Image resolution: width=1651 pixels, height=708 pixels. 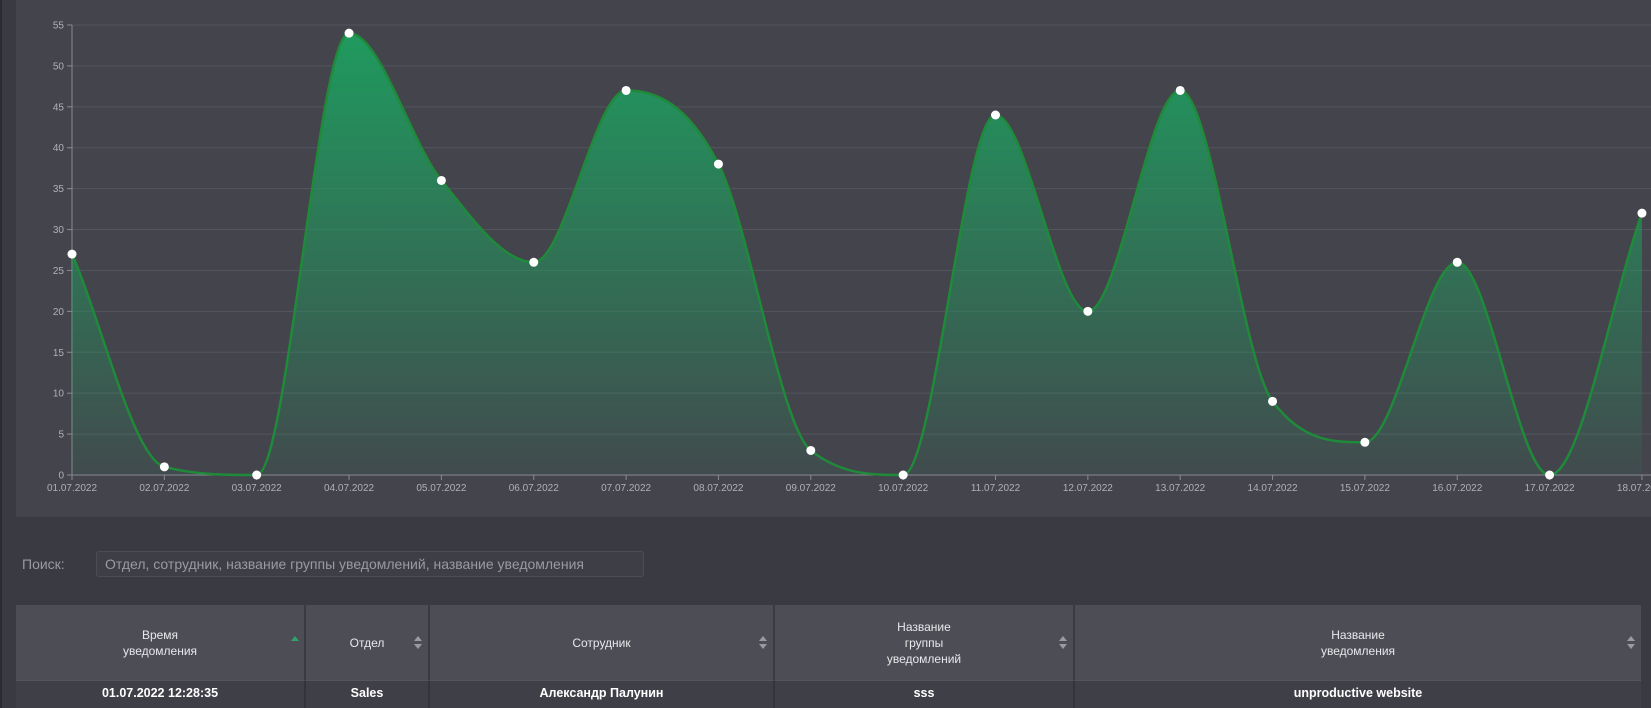 What do you see at coordinates (59, 230) in the screenshot?
I see `y-tick-label: 30` at bounding box center [59, 230].